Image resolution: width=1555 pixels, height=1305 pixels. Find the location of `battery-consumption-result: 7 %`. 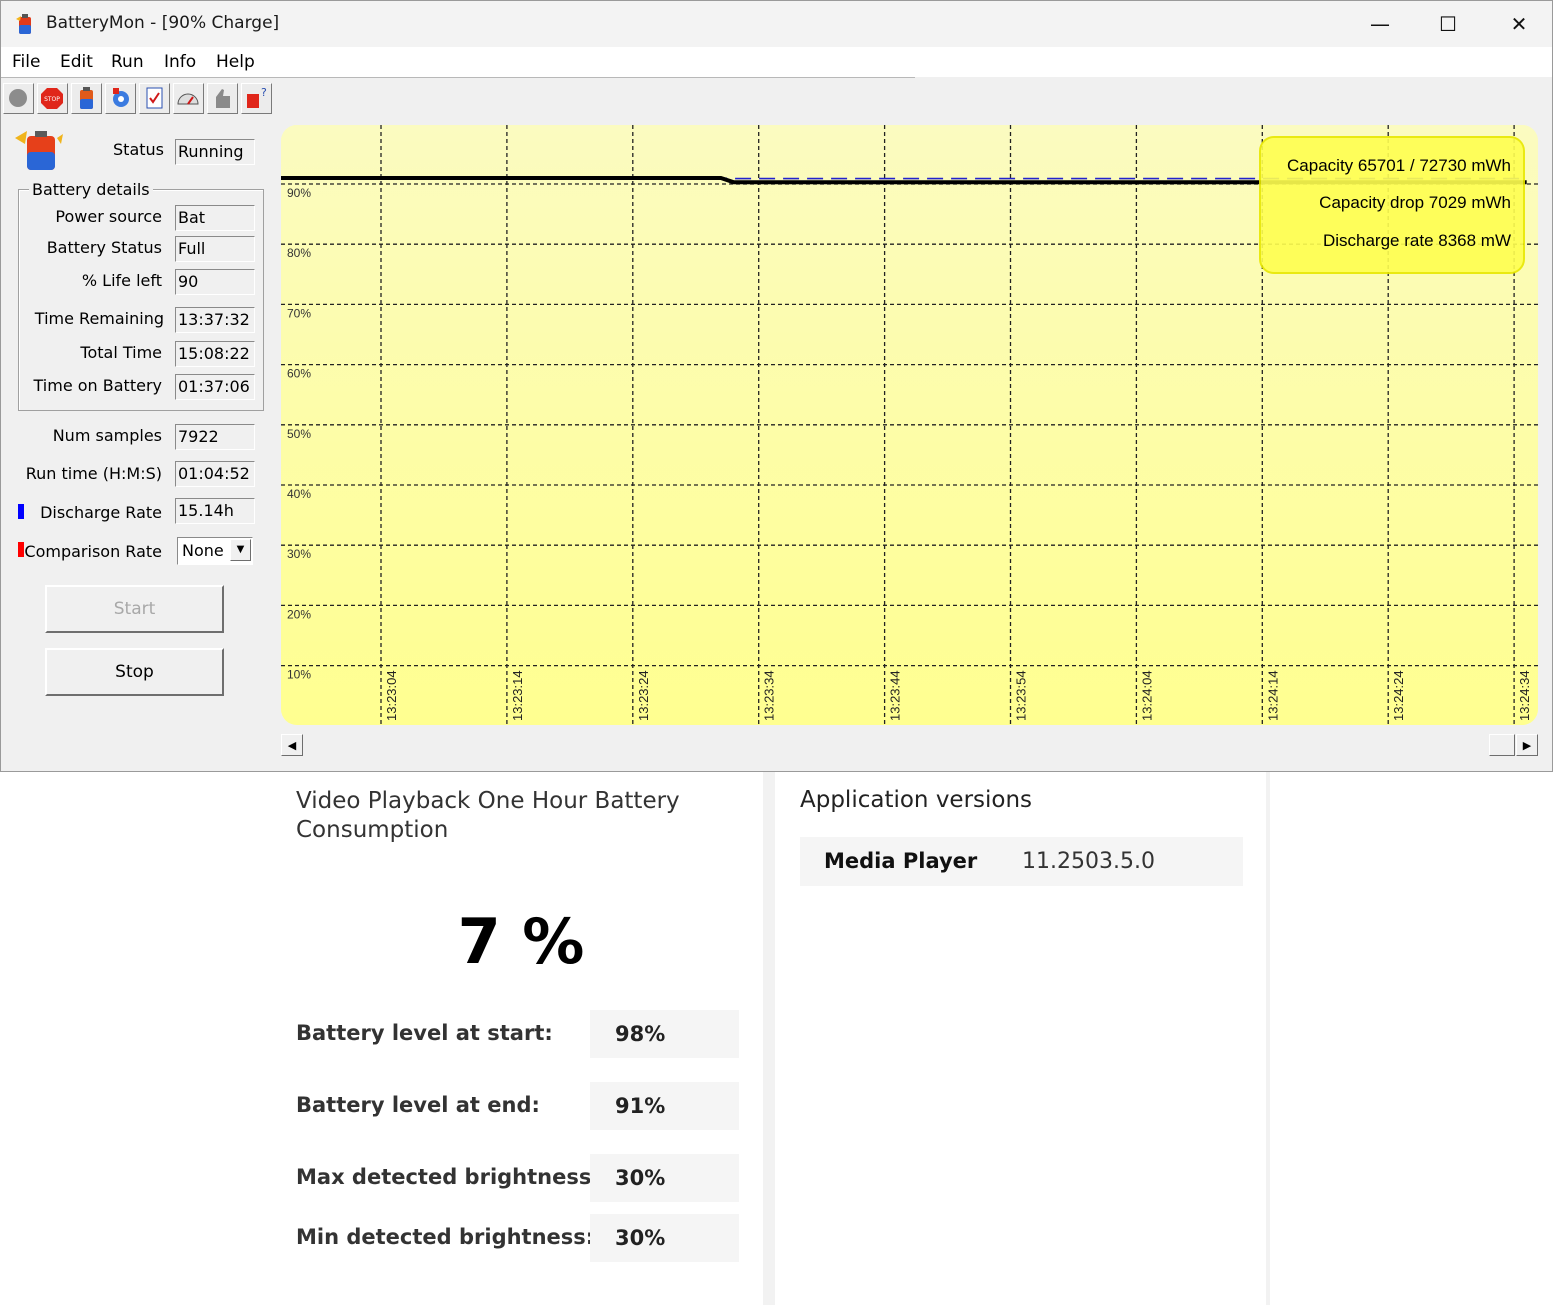

battery-consumption-result: 7 % is located at coordinates (521, 941).